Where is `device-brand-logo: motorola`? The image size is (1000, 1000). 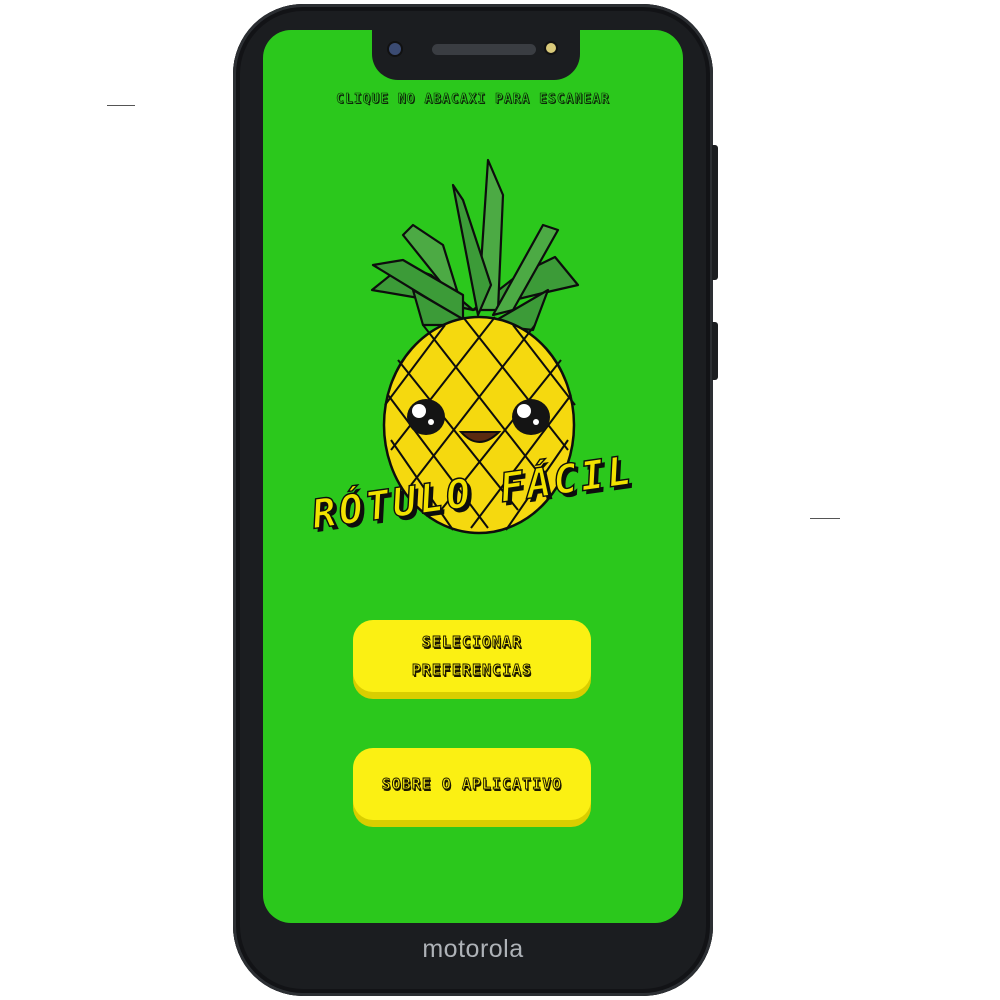 device-brand-logo: motorola is located at coordinates (473, 949).